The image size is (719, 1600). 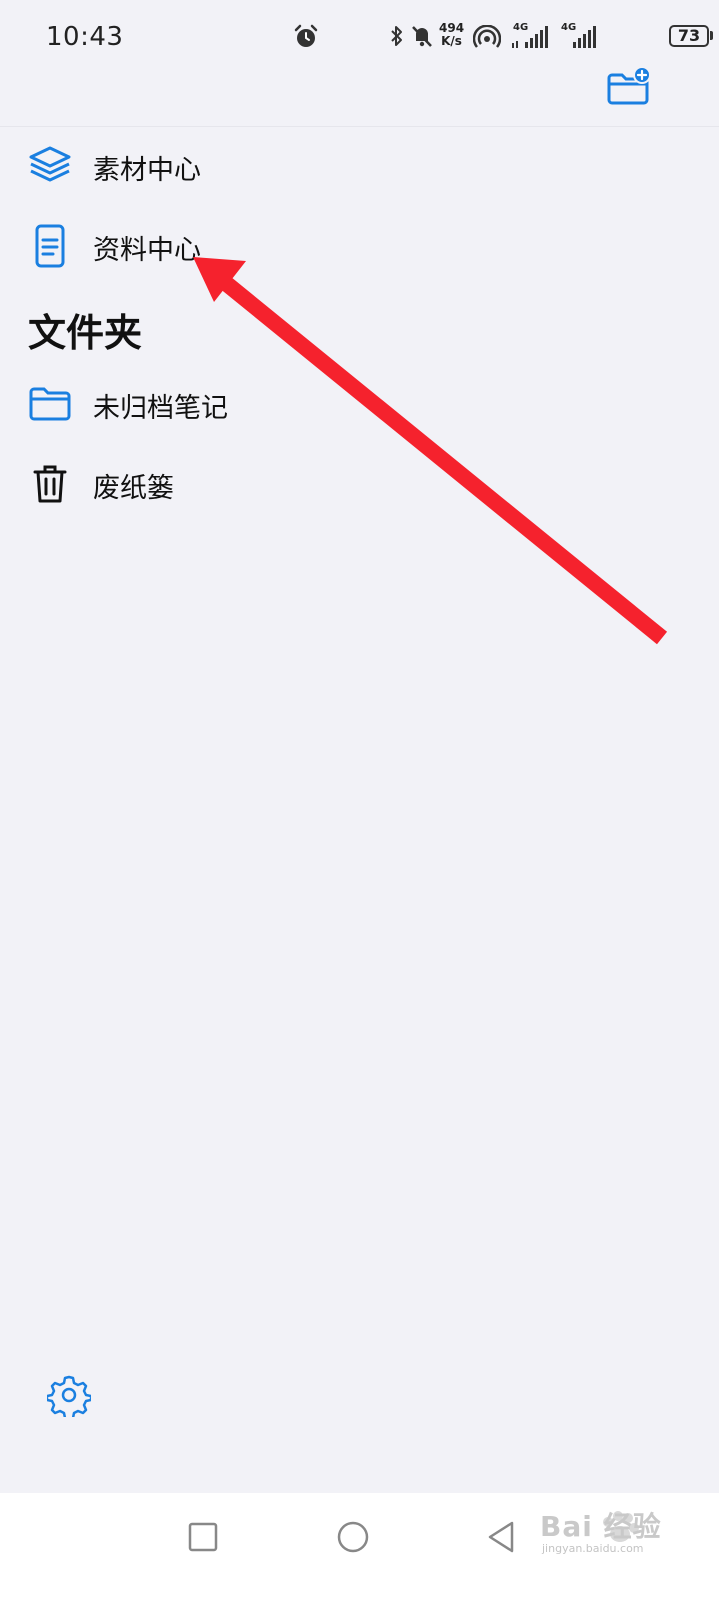 What do you see at coordinates (711, 35) in the screenshot?
I see `battery-tip` at bounding box center [711, 35].